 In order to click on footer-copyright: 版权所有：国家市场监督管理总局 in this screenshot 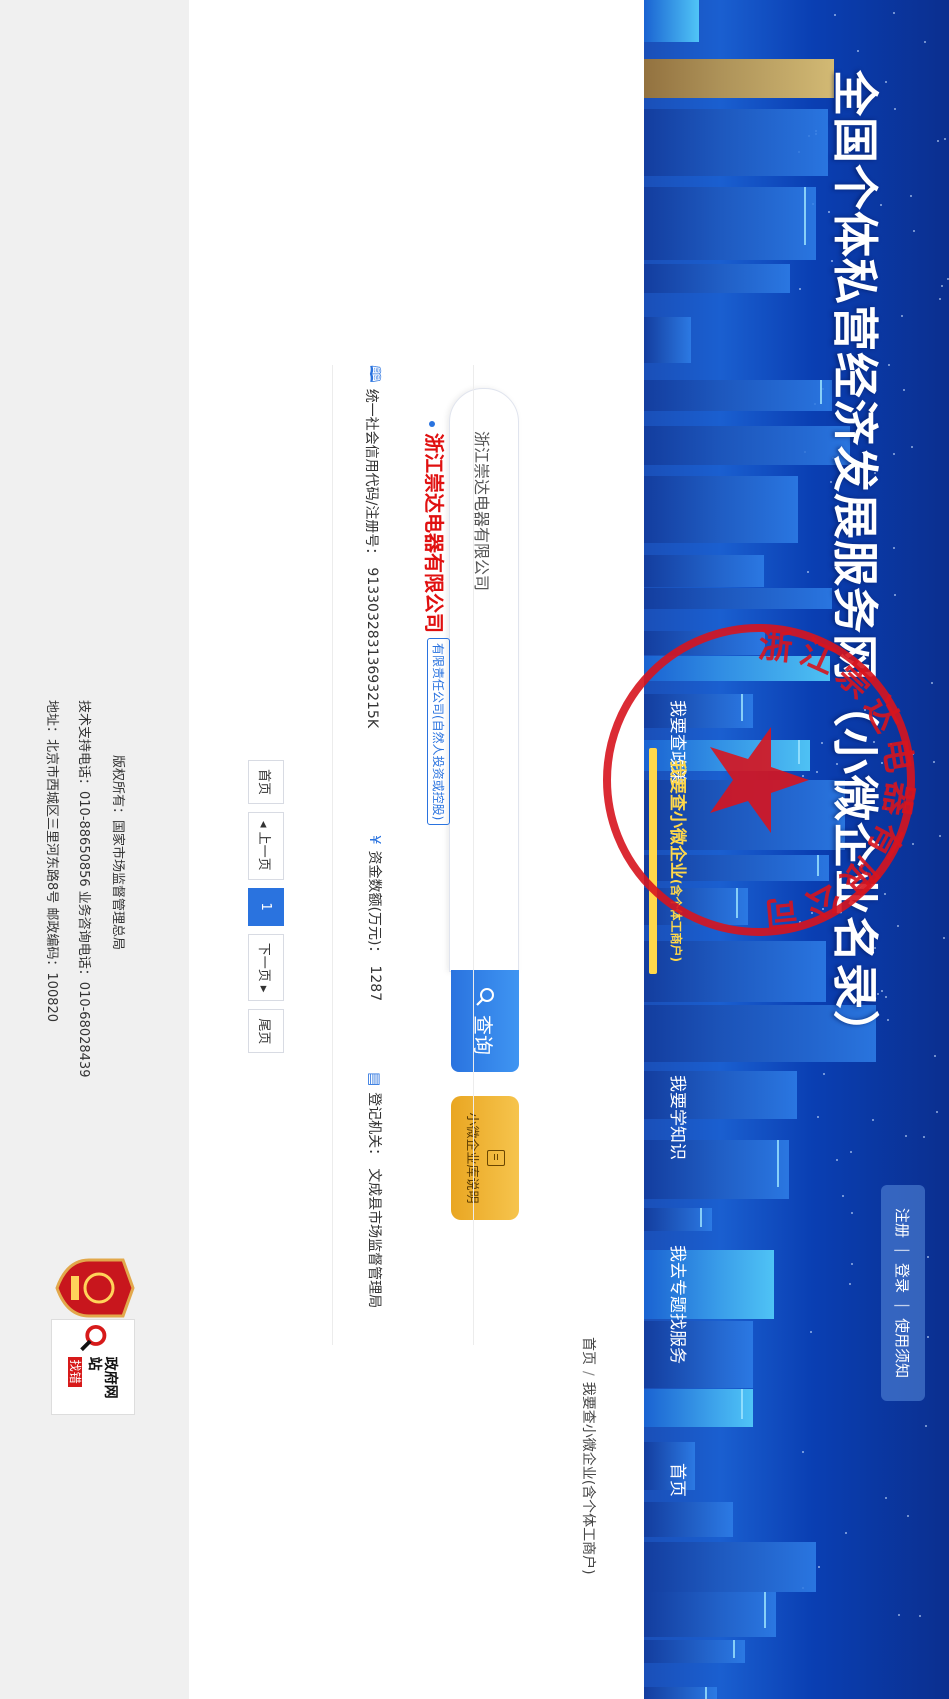, I will do `click(117, 853)`.